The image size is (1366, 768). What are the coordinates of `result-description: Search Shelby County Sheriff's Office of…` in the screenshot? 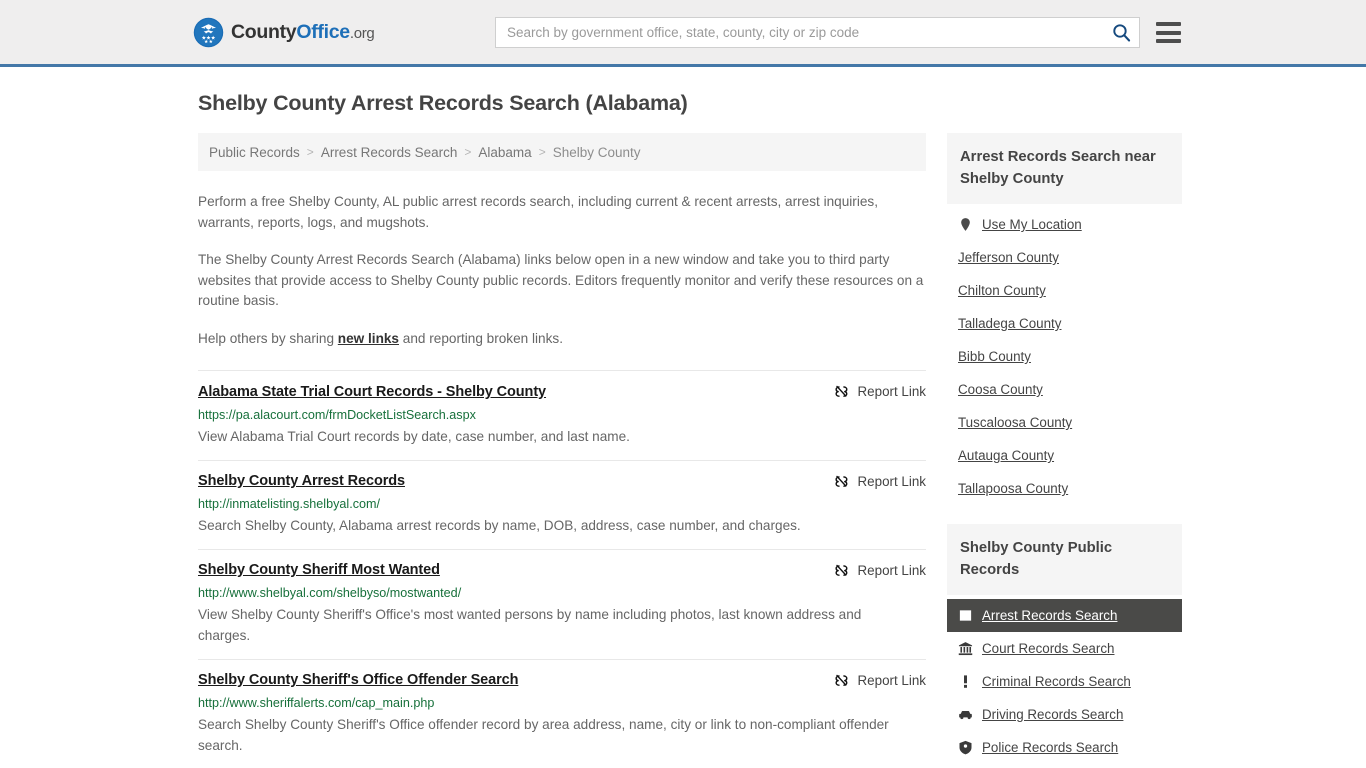 It's located at (543, 735).